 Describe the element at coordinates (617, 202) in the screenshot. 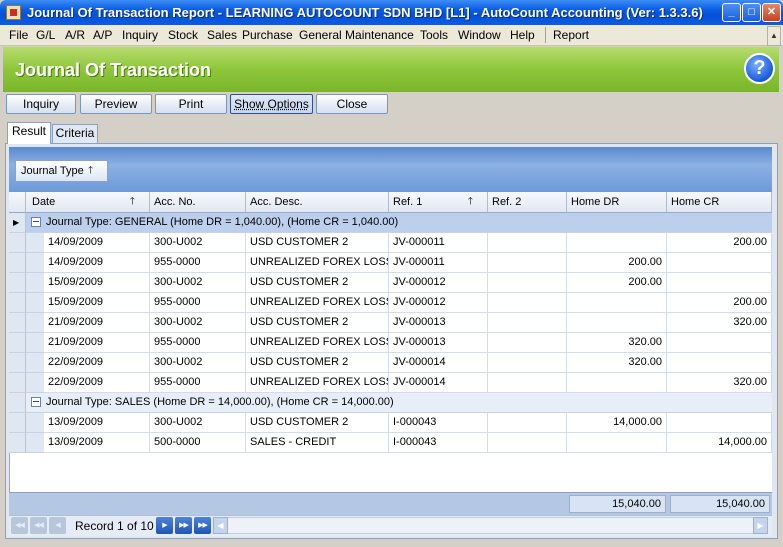

I see `column-header-home-dr: Home DR` at that location.